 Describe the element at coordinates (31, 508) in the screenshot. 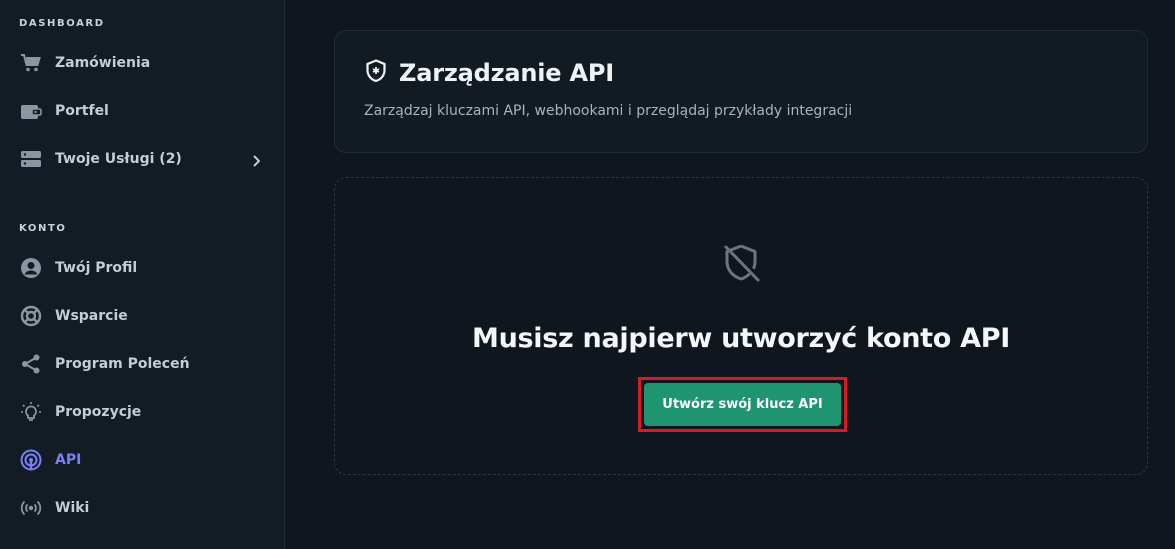

I see `radio-waves-icon` at that location.